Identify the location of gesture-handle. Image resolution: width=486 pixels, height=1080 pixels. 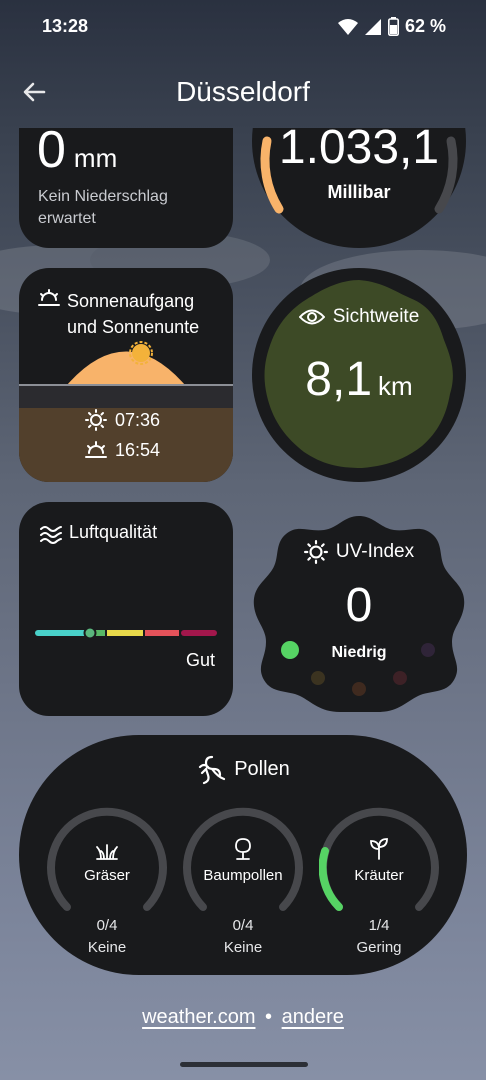
(244, 1064).